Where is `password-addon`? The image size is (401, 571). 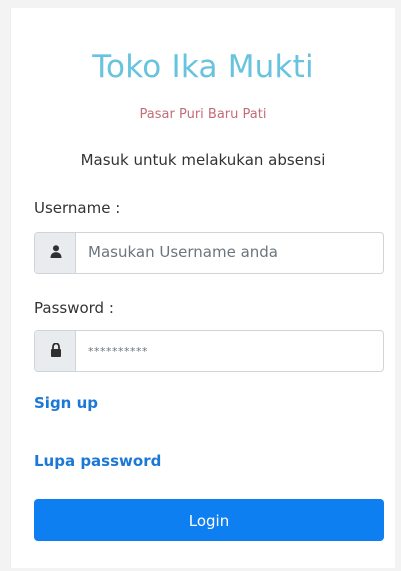
password-addon is located at coordinates (55, 351).